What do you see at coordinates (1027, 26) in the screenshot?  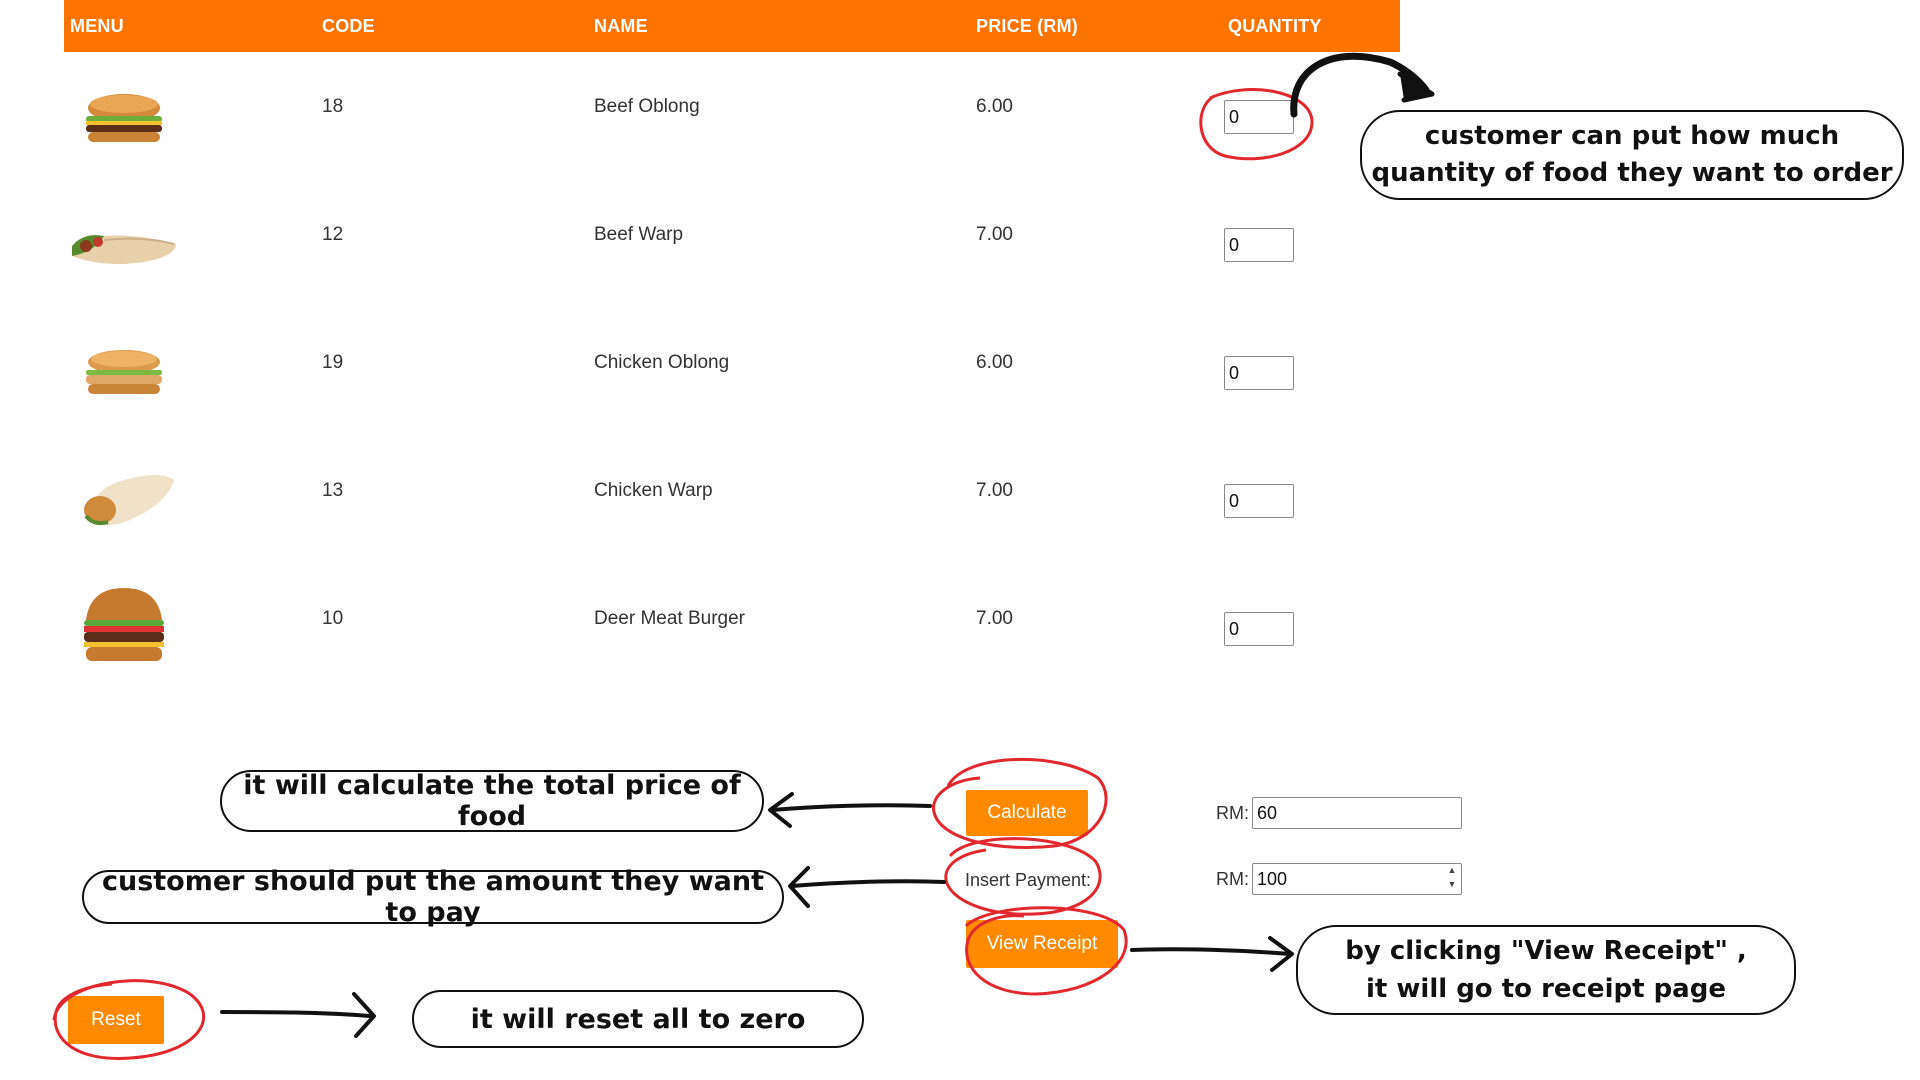 I see `header-price: PRICE (RM)` at bounding box center [1027, 26].